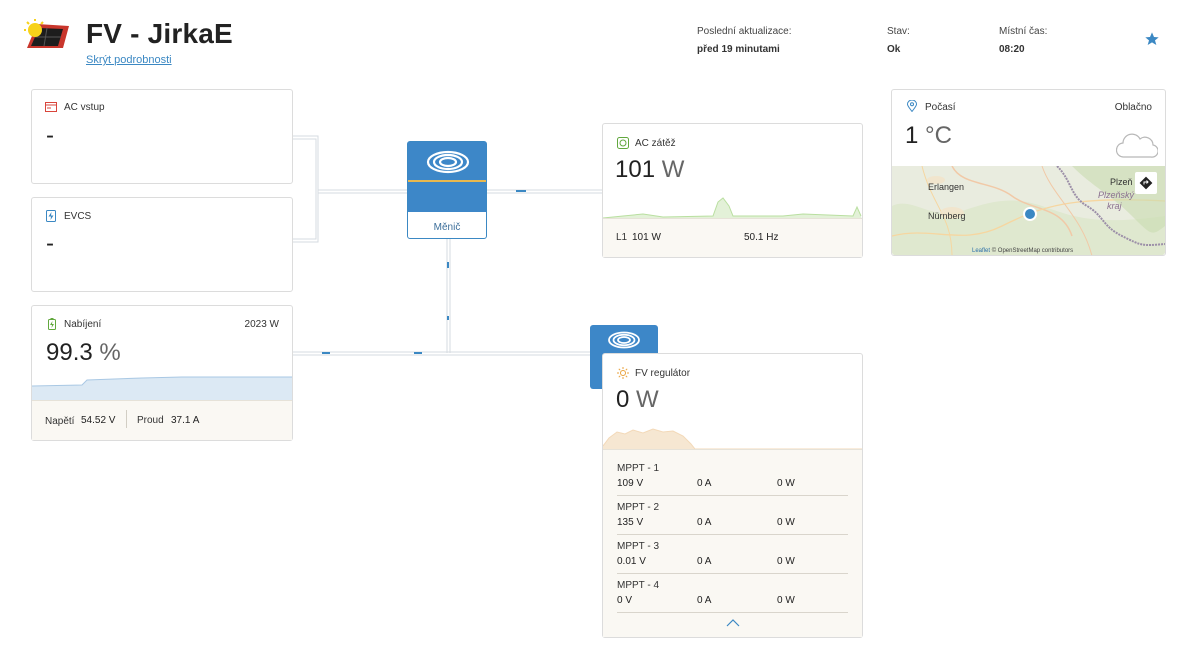 This screenshot has width=1202, height=649. I want to click on mppt-name: MPPT - 3, so click(638, 546).